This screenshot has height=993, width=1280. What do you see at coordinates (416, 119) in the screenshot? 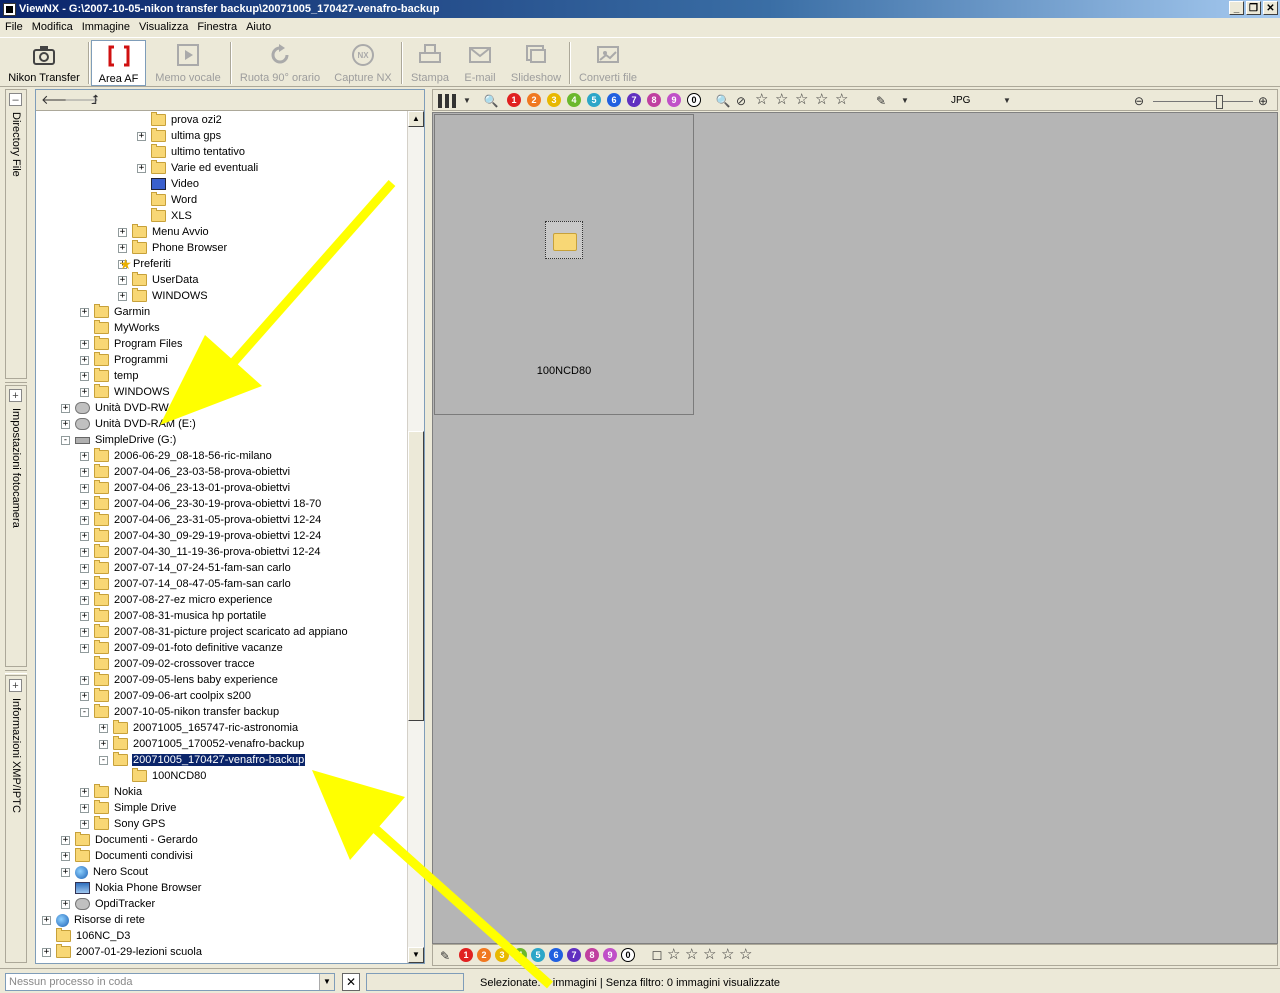
I see `scroll-up-icon: ▲` at bounding box center [416, 119].